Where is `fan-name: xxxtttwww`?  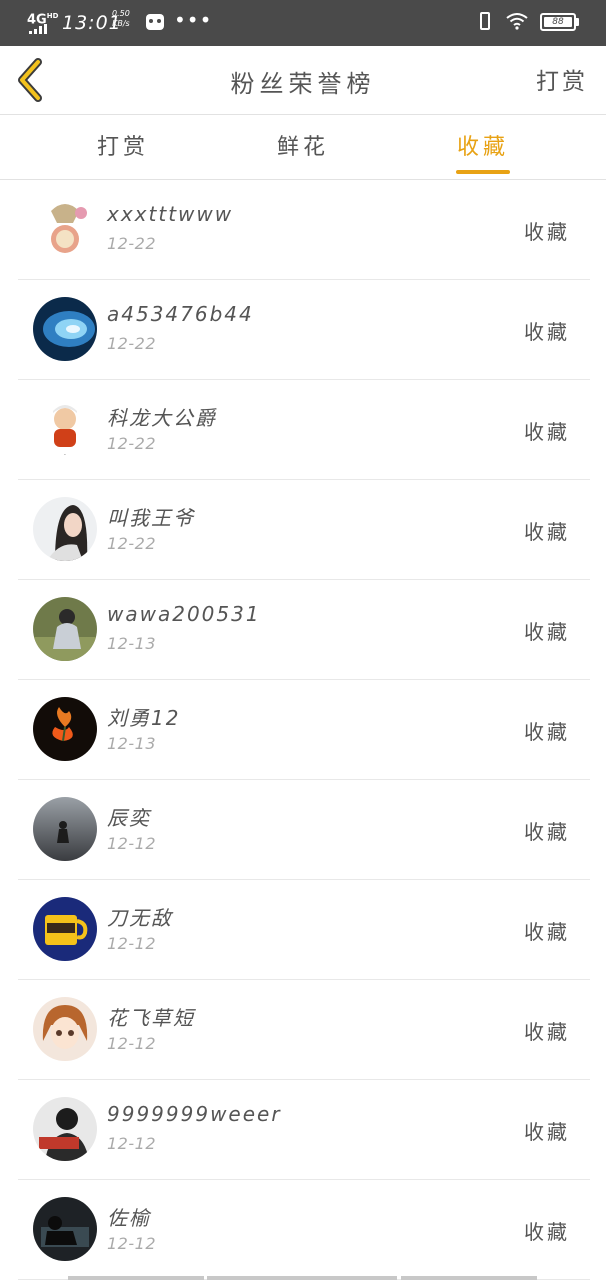 fan-name: xxxtttwww is located at coordinates (170, 214).